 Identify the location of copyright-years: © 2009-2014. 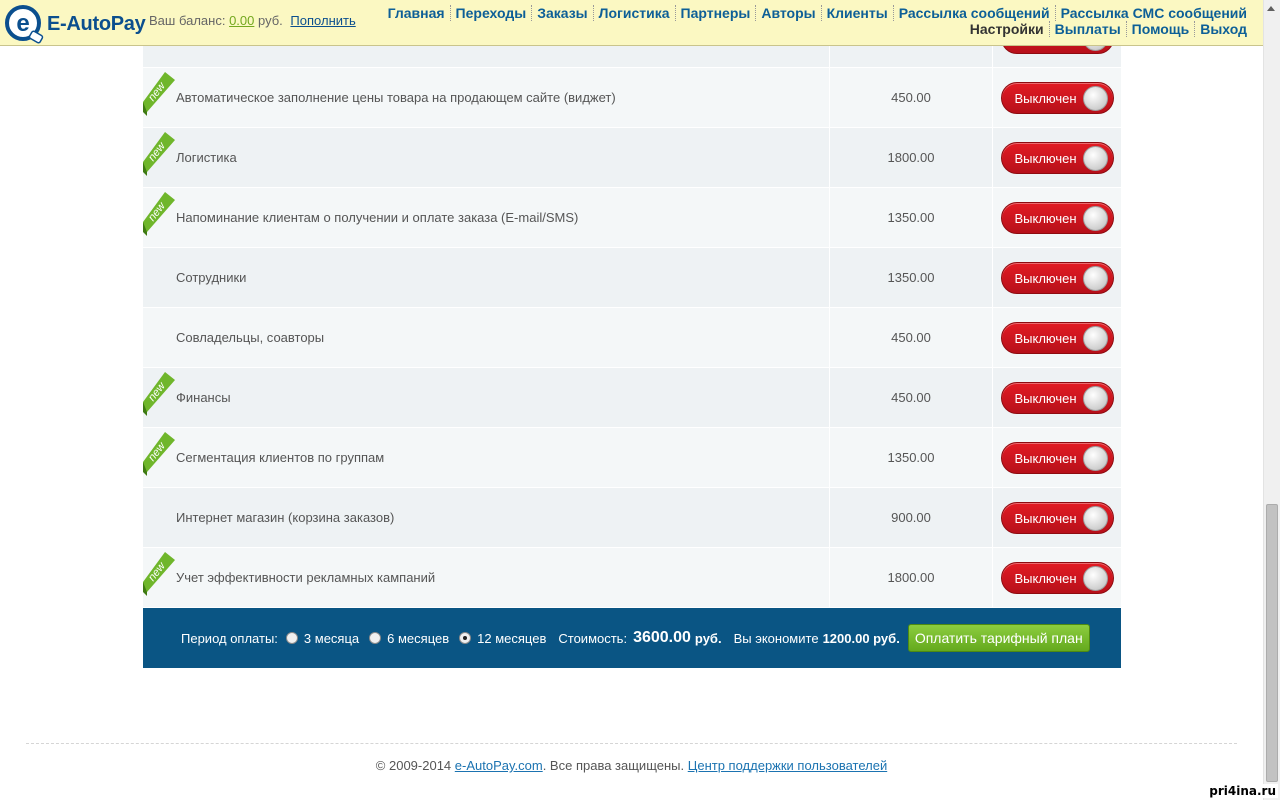
(413, 765).